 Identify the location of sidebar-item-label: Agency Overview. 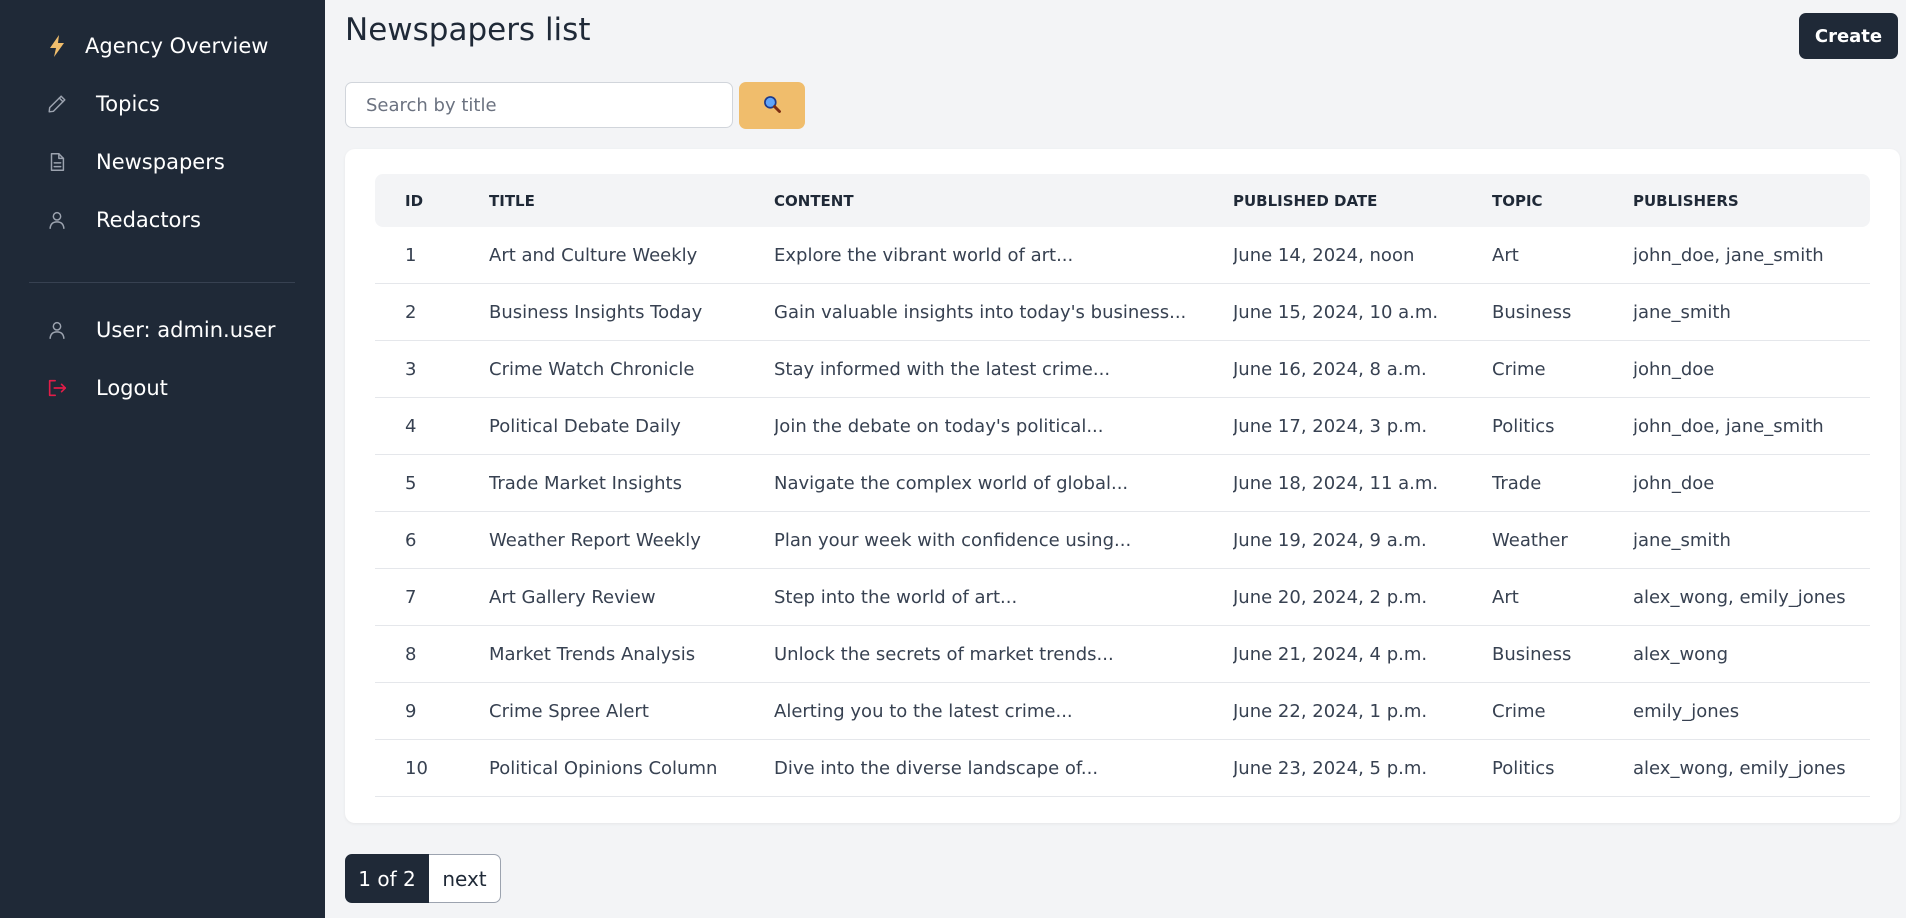
(177, 46).